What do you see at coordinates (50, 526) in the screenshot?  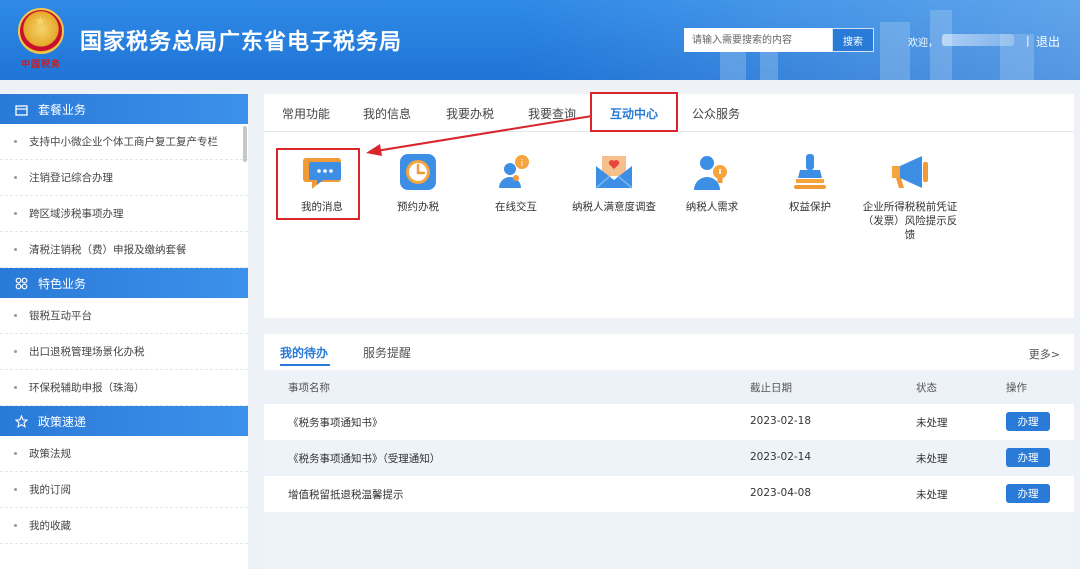 I see `sidebar-item-label: 我的收藏` at bounding box center [50, 526].